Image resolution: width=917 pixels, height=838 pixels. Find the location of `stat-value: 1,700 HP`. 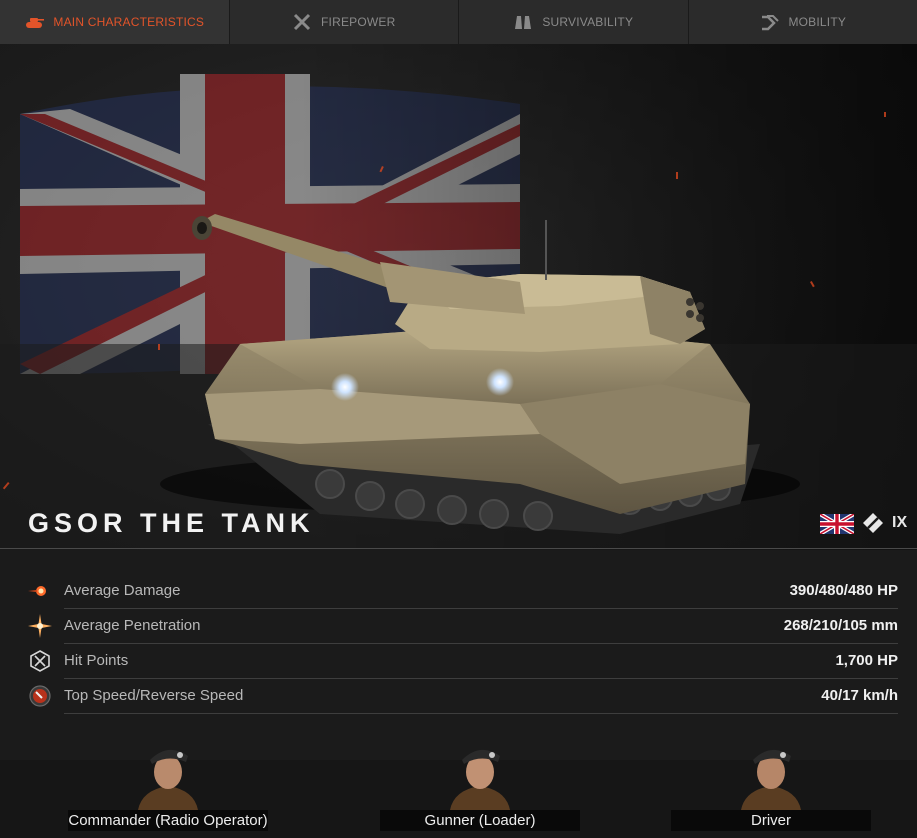

stat-value: 1,700 HP is located at coordinates (866, 660).